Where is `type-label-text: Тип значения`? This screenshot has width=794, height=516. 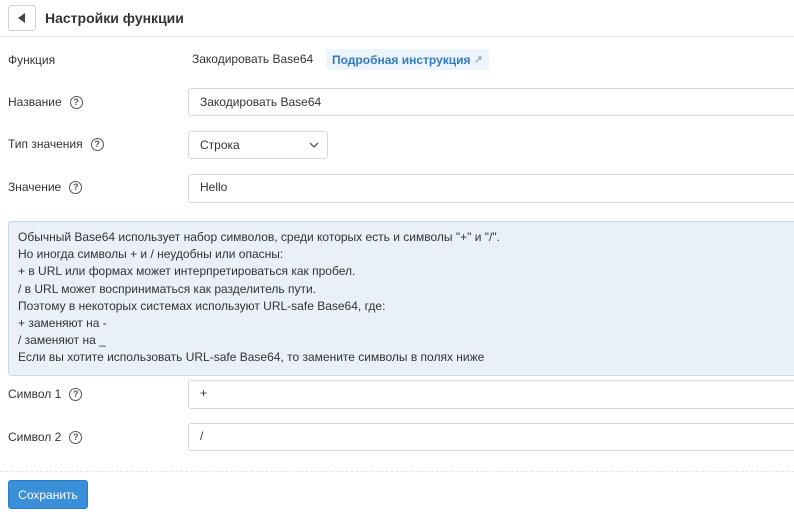
type-label-text: Тип значения is located at coordinates (45, 144).